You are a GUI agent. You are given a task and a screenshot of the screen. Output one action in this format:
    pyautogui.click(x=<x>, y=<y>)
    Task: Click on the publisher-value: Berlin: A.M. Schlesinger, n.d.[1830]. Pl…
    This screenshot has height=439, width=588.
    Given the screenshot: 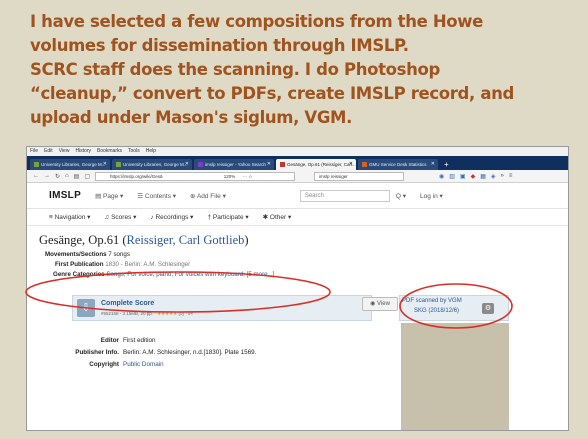 What is the action you would take?
    pyautogui.click(x=190, y=352)
    